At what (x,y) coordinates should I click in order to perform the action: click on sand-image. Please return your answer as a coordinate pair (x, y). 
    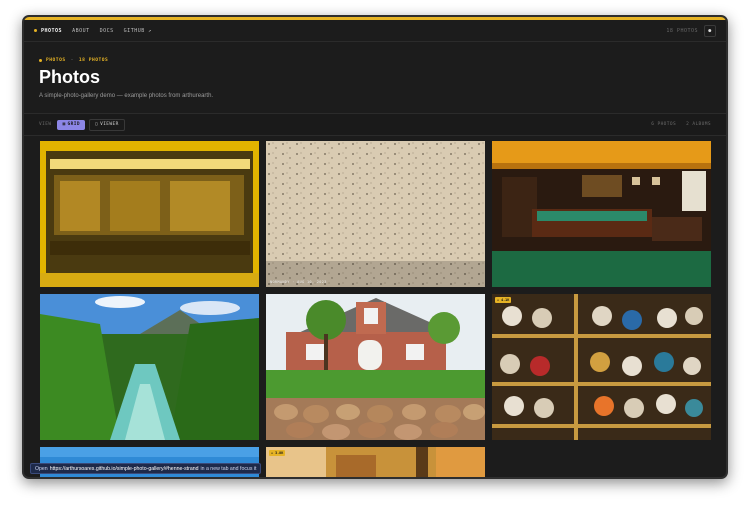
    Looking at the image, I should click on (375, 214).